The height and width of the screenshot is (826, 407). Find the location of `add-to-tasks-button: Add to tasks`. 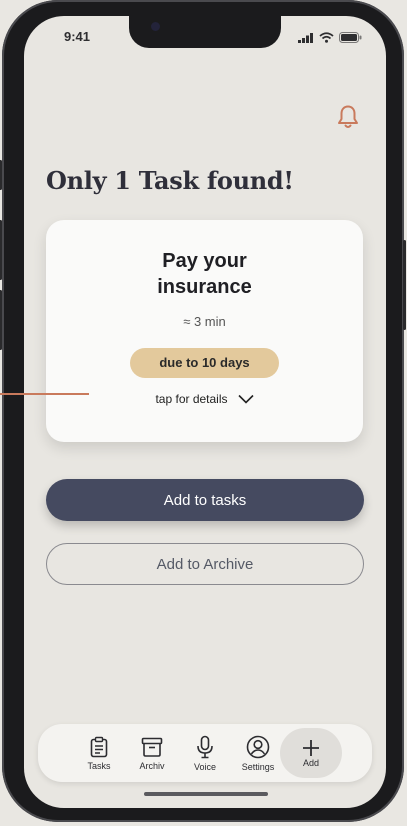

add-to-tasks-button: Add to tasks is located at coordinates (205, 500).